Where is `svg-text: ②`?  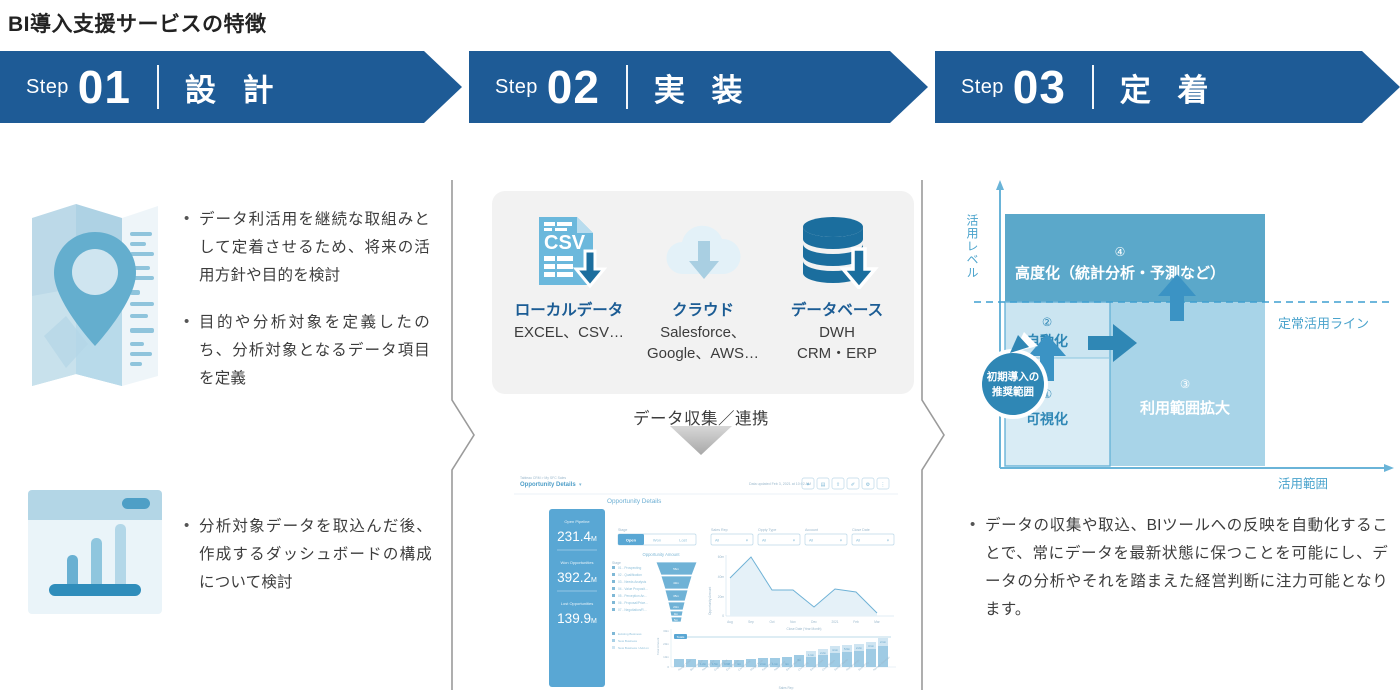
svg-text: ② is located at coordinates (1047, 323).